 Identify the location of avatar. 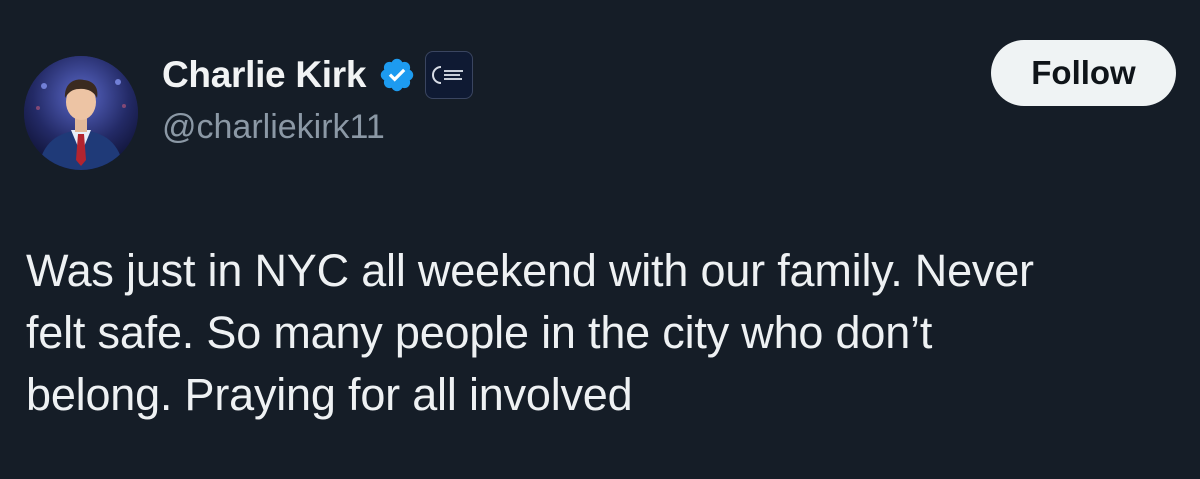
(81, 113).